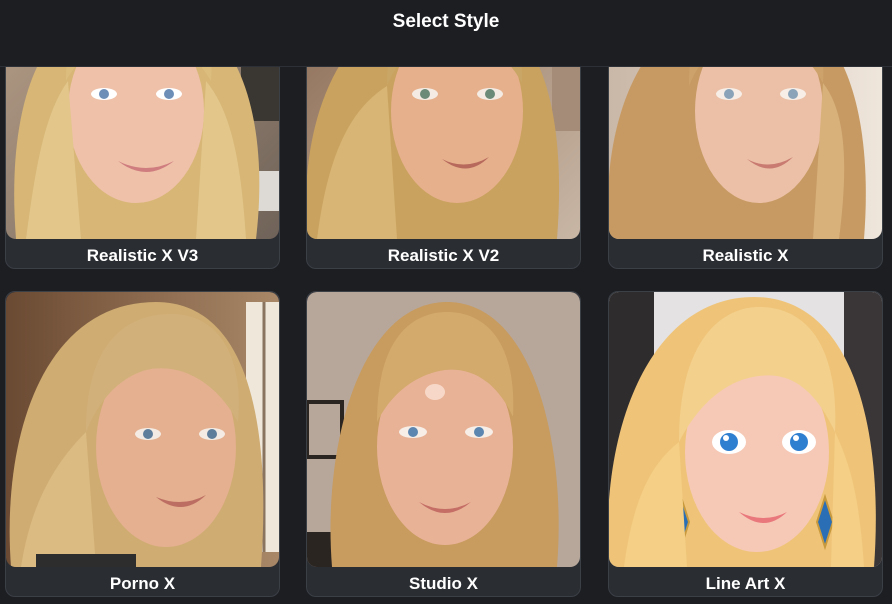 This screenshot has height=604, width=892. What do you see at coordinates (443, 583) in the screenshot?
I see `style-label: Studio X` at bounding box center [443, 583].